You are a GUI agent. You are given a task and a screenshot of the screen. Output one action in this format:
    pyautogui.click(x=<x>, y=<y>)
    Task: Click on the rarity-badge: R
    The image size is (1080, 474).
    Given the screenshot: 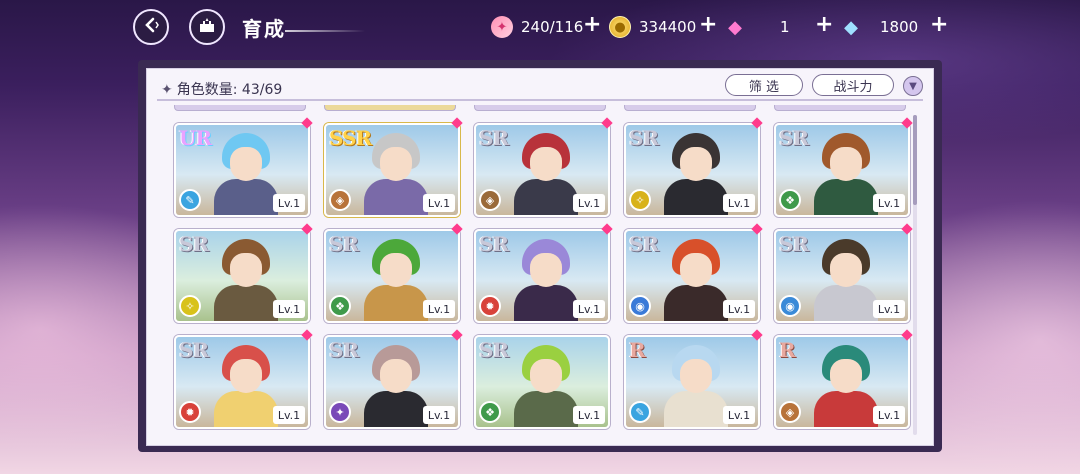 What is the action you would take?
    pyautogui.click(x=637, y=350)
    